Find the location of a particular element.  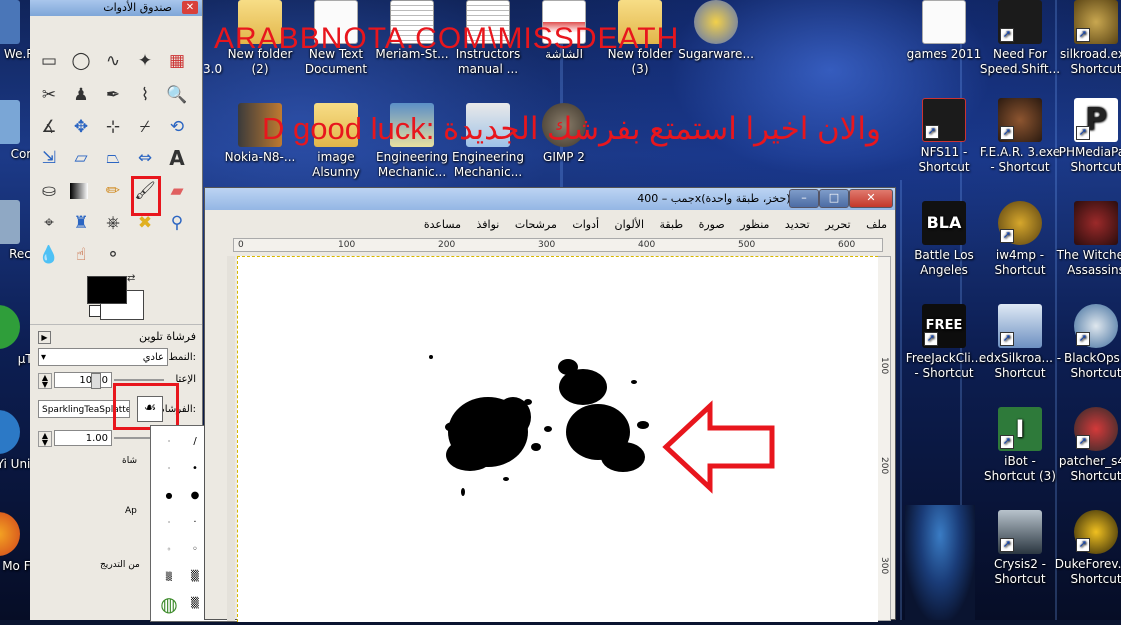

desktop-icon: ➚ silkroad.exe Shortcut is located at coordinates (1087, 38).